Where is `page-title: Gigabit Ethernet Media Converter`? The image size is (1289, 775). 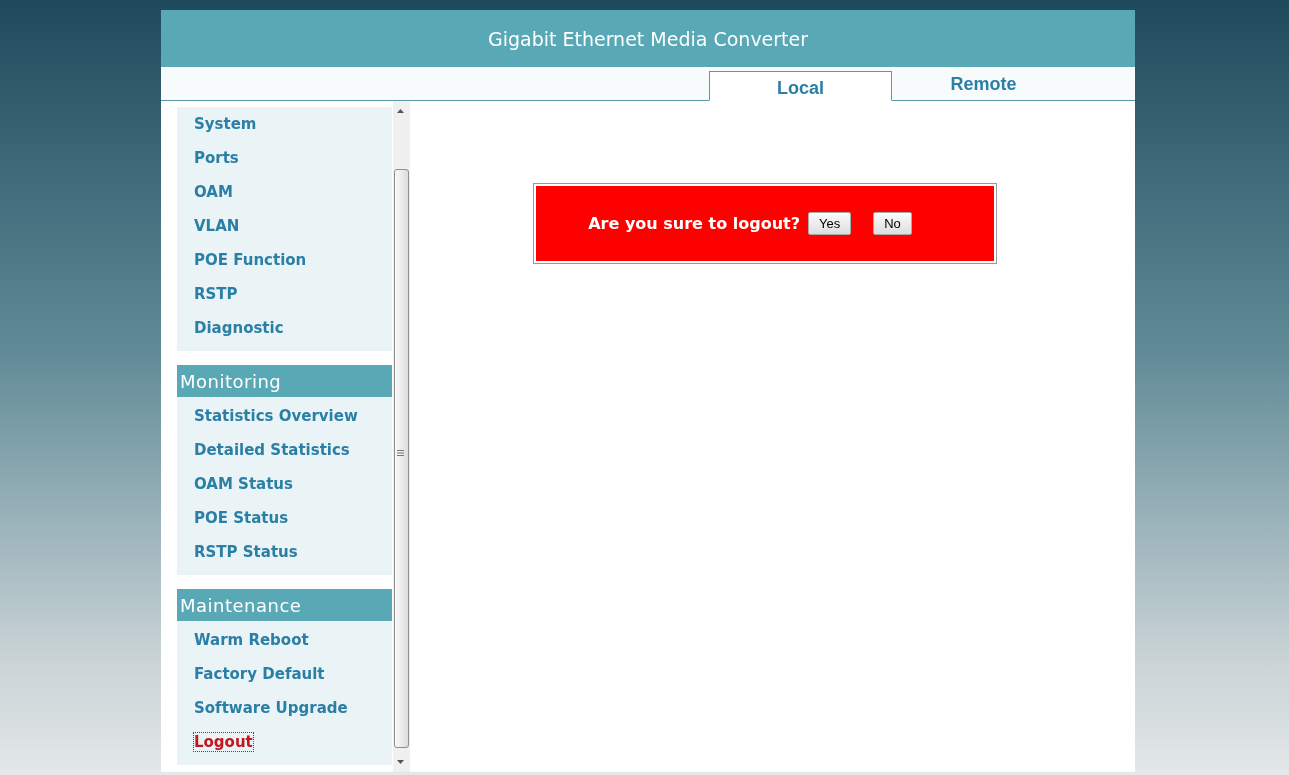 page-title: Gigabit Ethernet Media Converter is located at coordinates (648, 38).